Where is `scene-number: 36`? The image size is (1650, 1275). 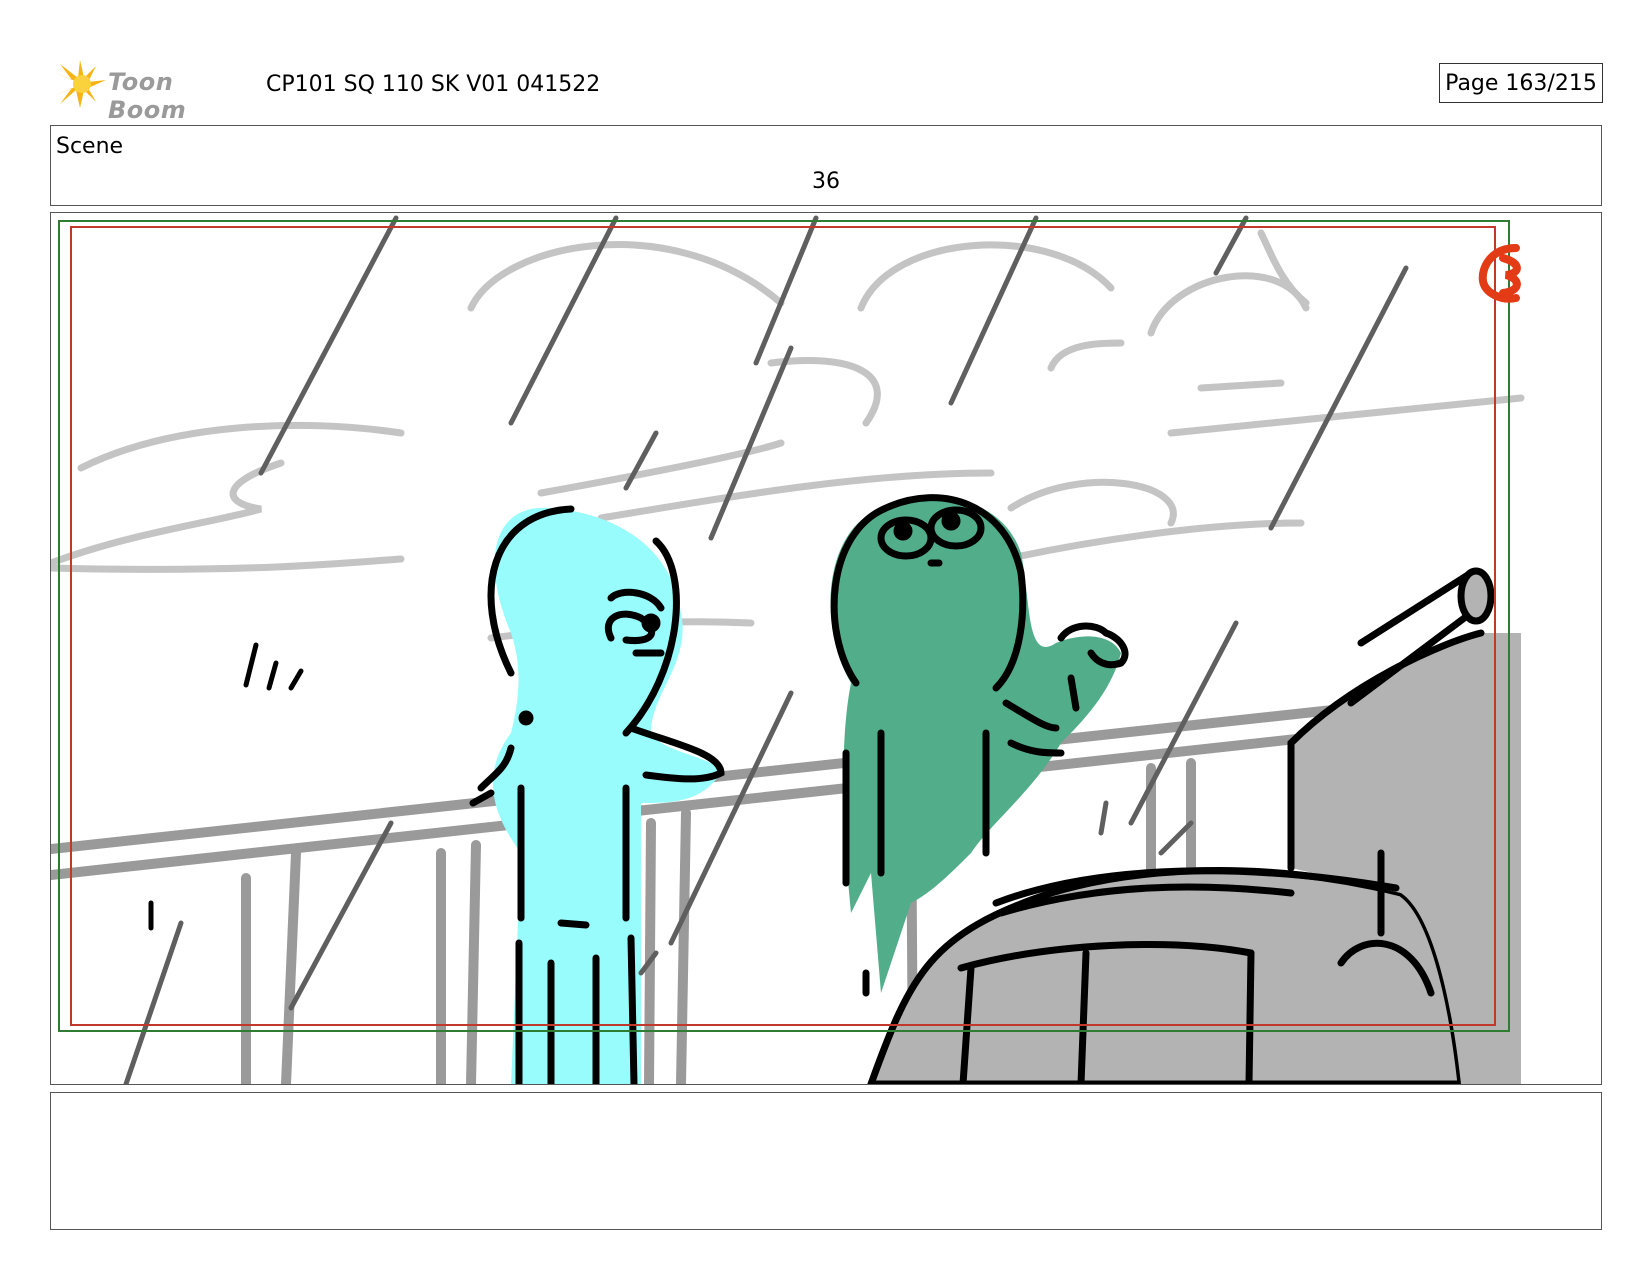
scene-number: 36 is located at coordinates (826, 181).